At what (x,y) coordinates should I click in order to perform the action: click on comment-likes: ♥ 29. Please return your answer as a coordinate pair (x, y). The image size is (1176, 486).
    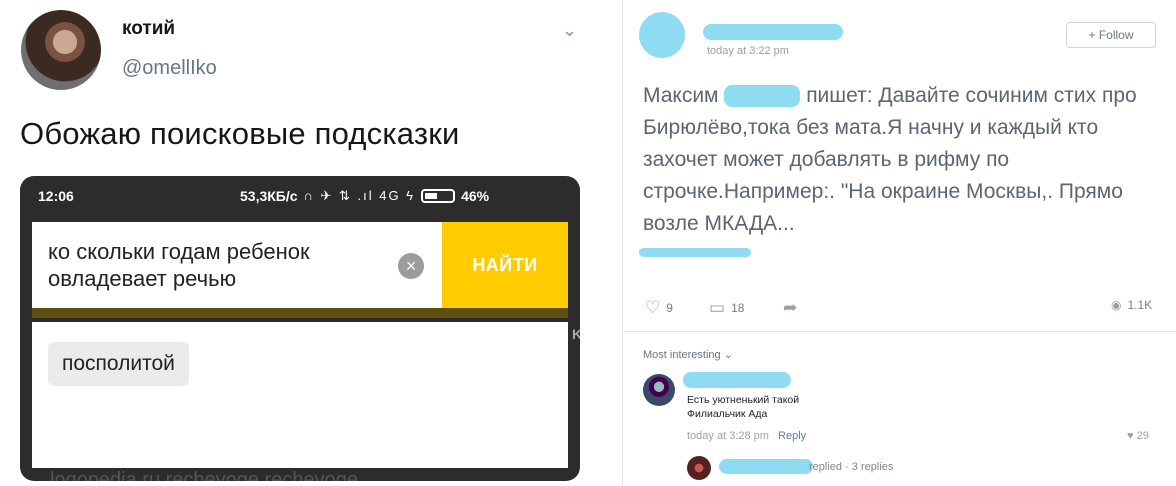
    Looking at the image, I should click on (1138, 436).